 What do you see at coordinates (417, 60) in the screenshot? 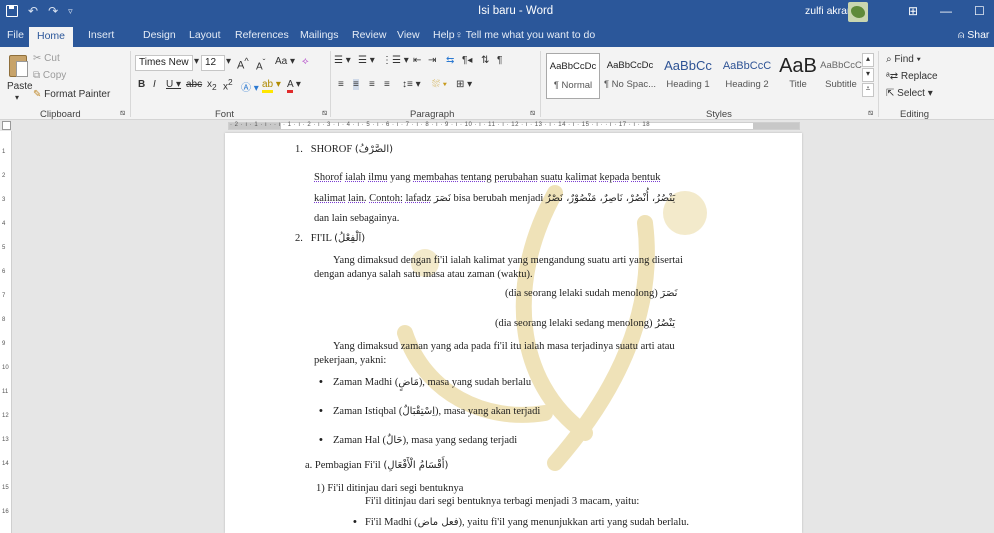
I see `decrease-indent-icon: ⇤` at bounding box center [417, 60].